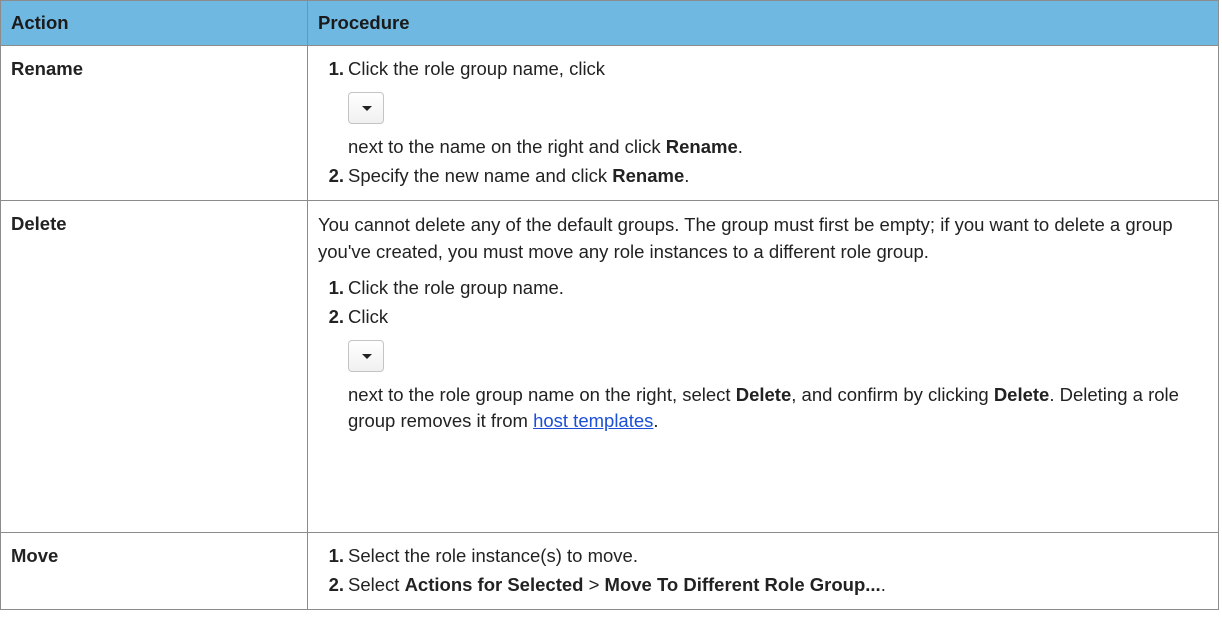 Image resolution: width=1222 pixels, height=642 pixels. Describe the element at coordinates (494, 584) in the screenshot. I see `ui-term: Actions for Selected` at that location.